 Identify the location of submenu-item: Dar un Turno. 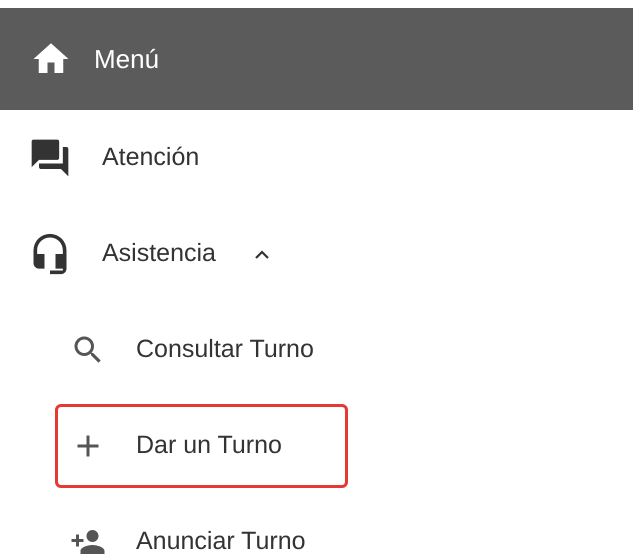
(201, 446).